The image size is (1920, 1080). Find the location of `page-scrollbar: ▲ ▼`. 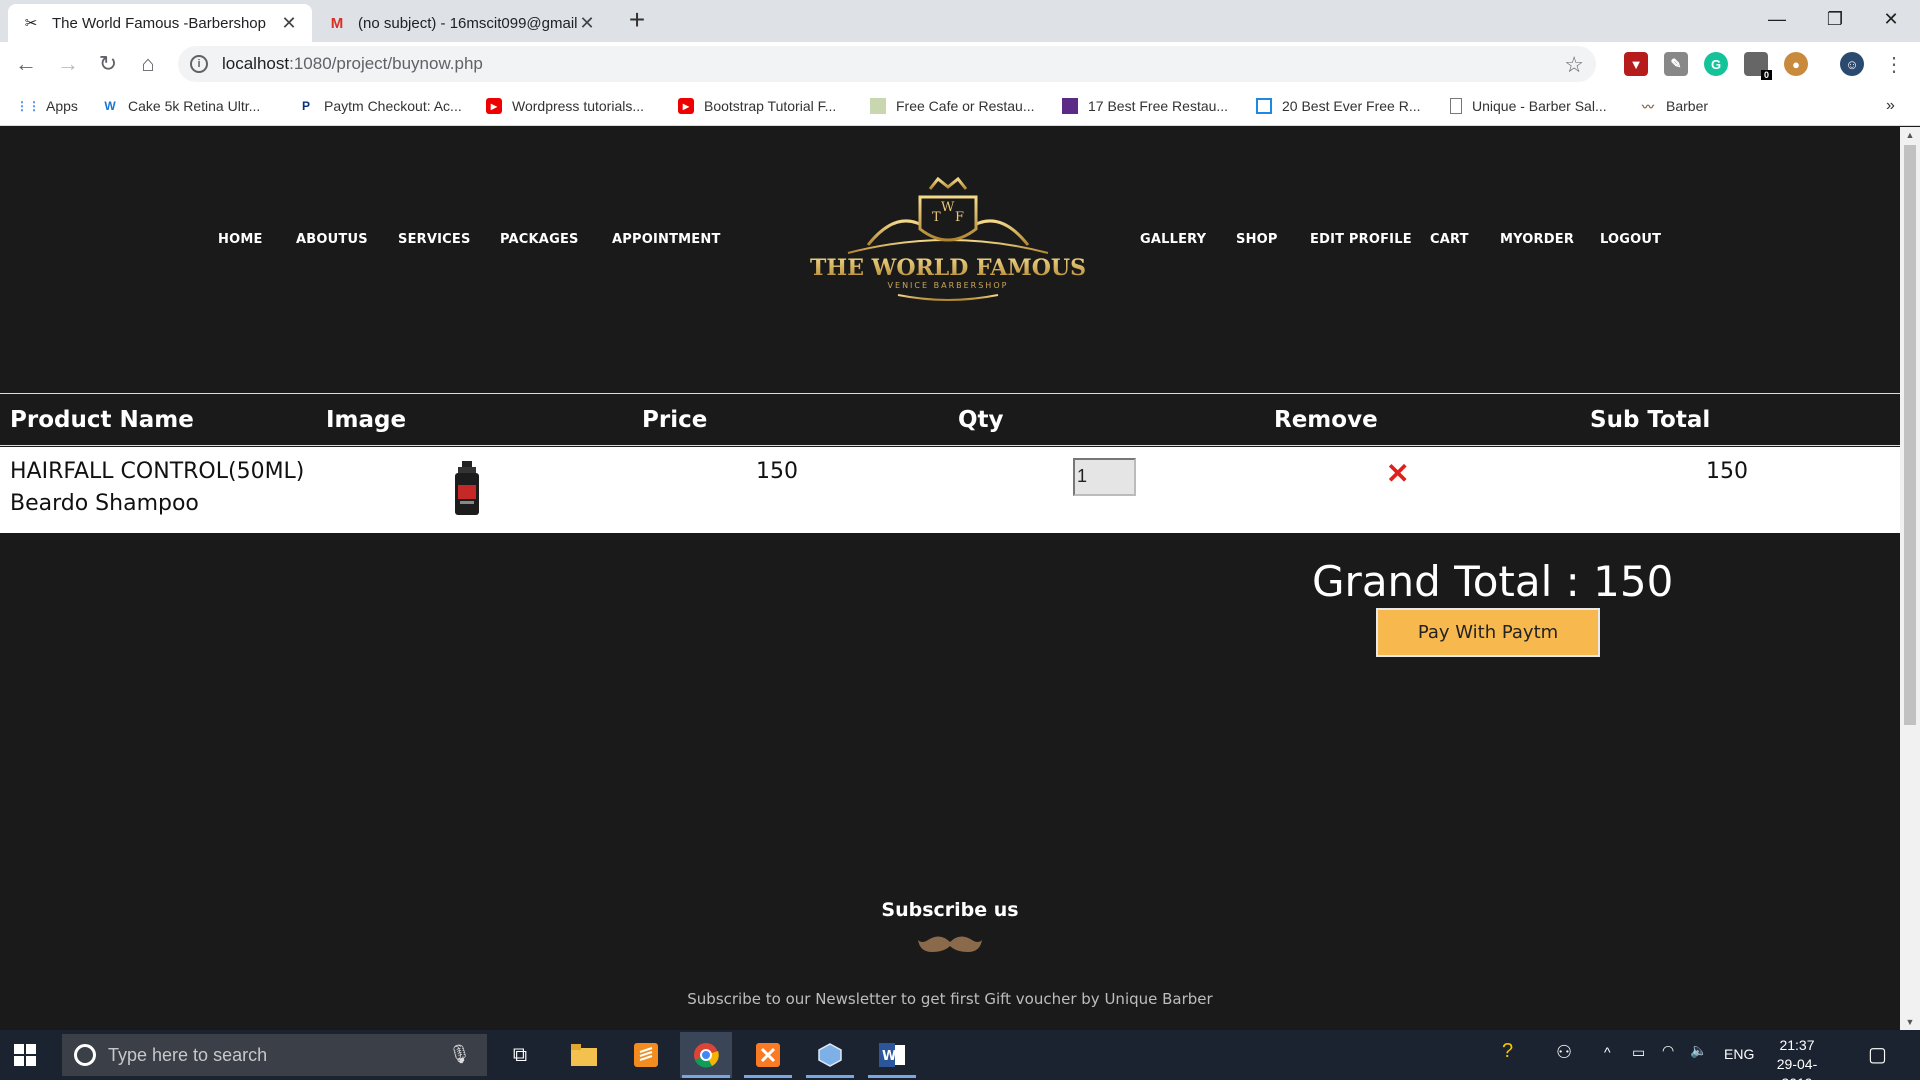

page-scrollbar: ▲ ▼ is located at coordinates (1910, 578).